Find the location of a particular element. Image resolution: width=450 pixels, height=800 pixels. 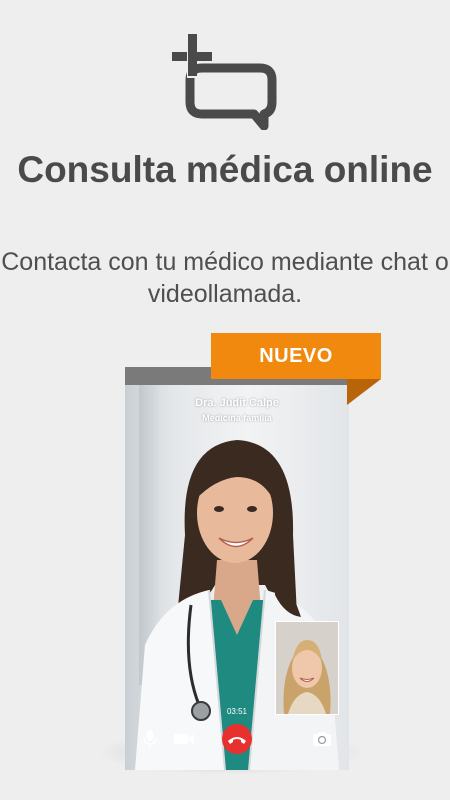

self-view-video is located at coordinates (307, 668).